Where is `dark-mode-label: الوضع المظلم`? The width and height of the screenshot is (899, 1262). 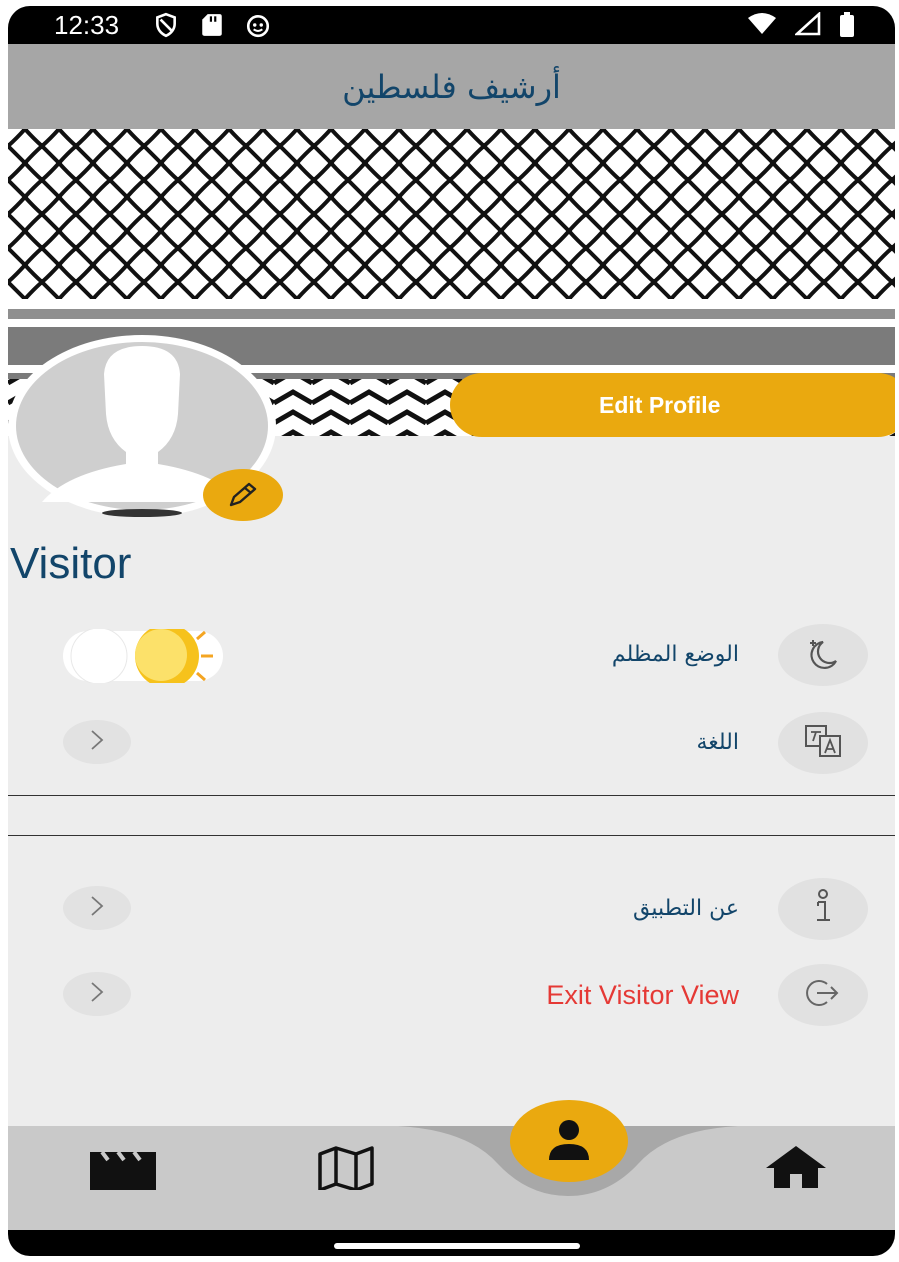 dark-mode-label: الوضع المظلم is located at coordinates (675, 654).